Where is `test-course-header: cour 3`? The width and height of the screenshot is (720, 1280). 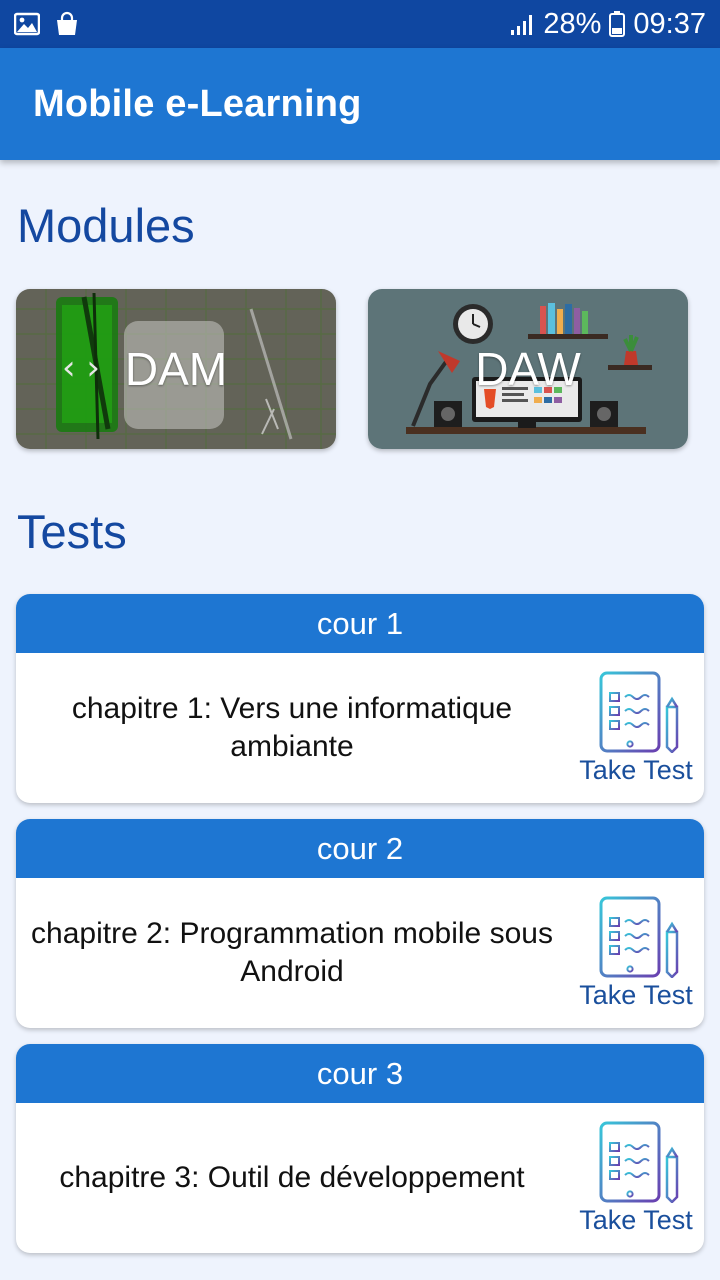
test-course-header: cour 3 is located at coordinates (360, 1073).